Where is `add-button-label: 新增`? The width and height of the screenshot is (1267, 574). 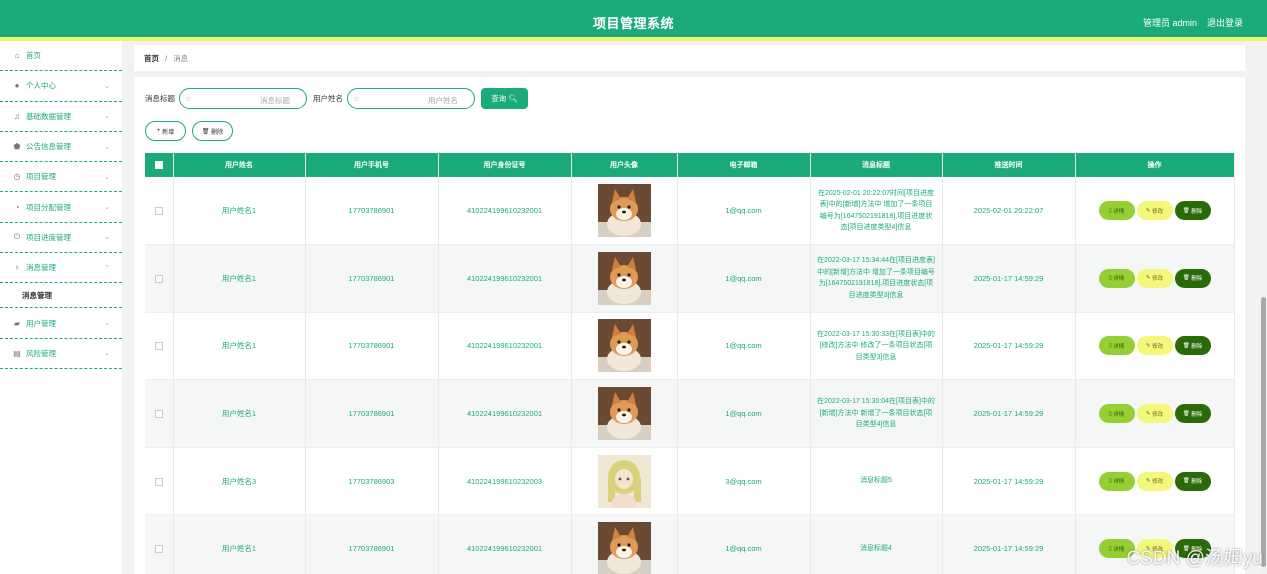
add-button-label: 新增 is located at coordinates (168, 132).